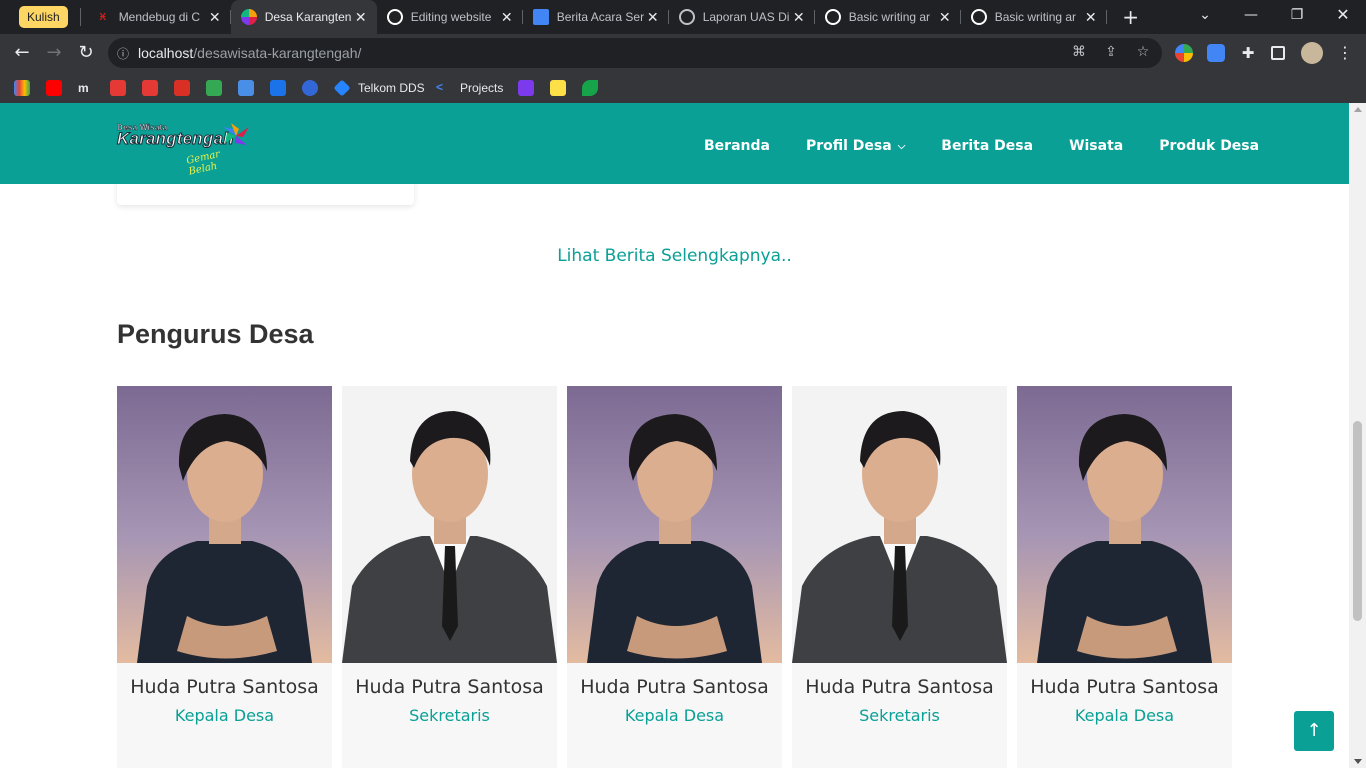 The height and width of the screenshot is (768, 1366). I want to click on section-title: Pengurus Desa, so click(215, 334).